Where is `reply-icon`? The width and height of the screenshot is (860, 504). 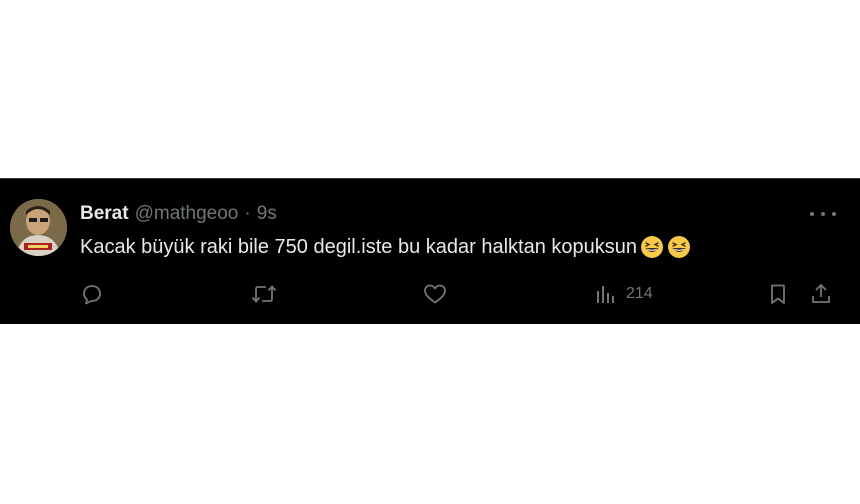
reply-icon is located at coordinates (92, 295).